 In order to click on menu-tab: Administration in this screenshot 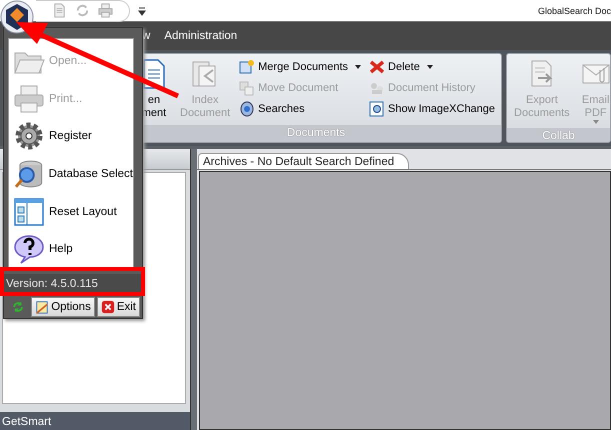, I will do `click(201, 36)`.